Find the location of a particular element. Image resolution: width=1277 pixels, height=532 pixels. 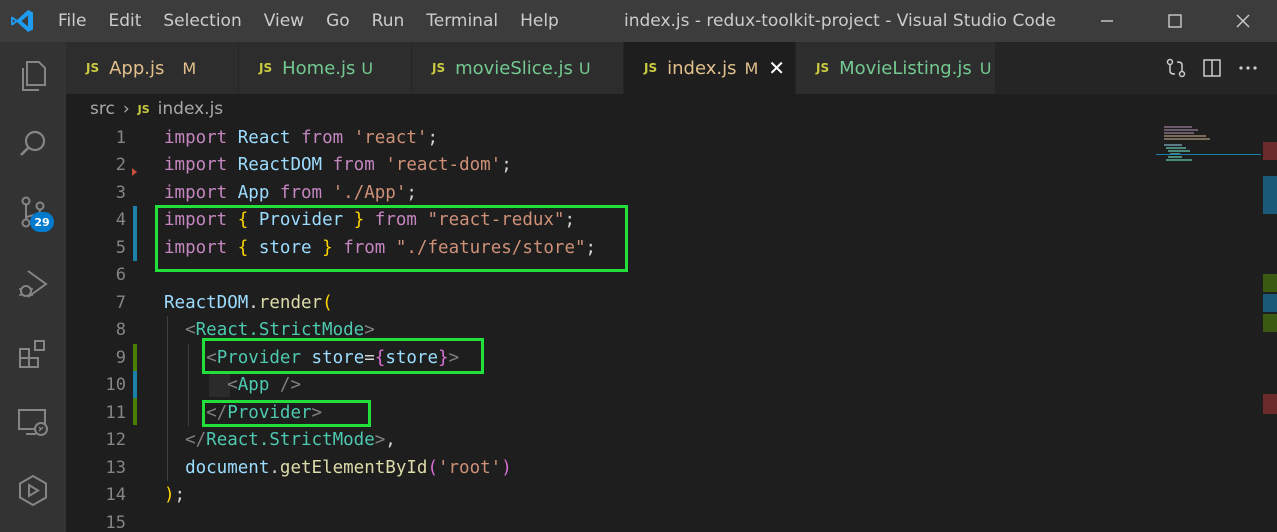

code-line: 12 </React.StrictMode>, is located at coordinates (616, 441).